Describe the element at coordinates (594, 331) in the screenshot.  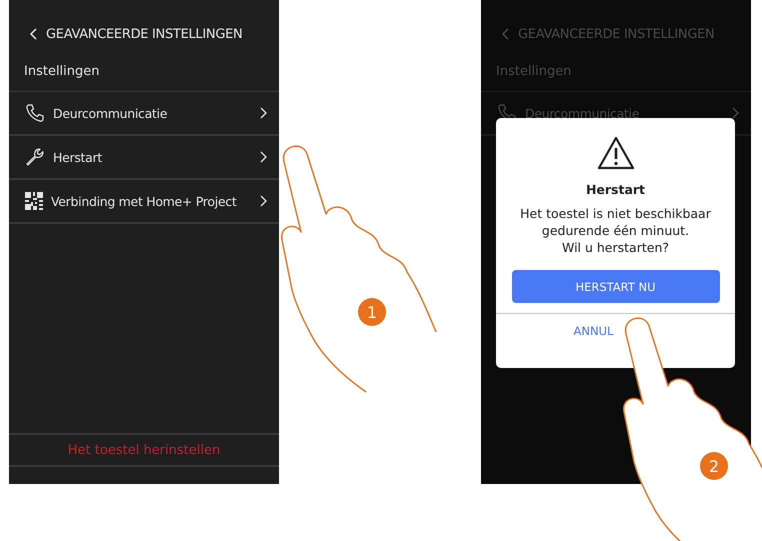
I see `cancel-button: ANNUL` at that location.